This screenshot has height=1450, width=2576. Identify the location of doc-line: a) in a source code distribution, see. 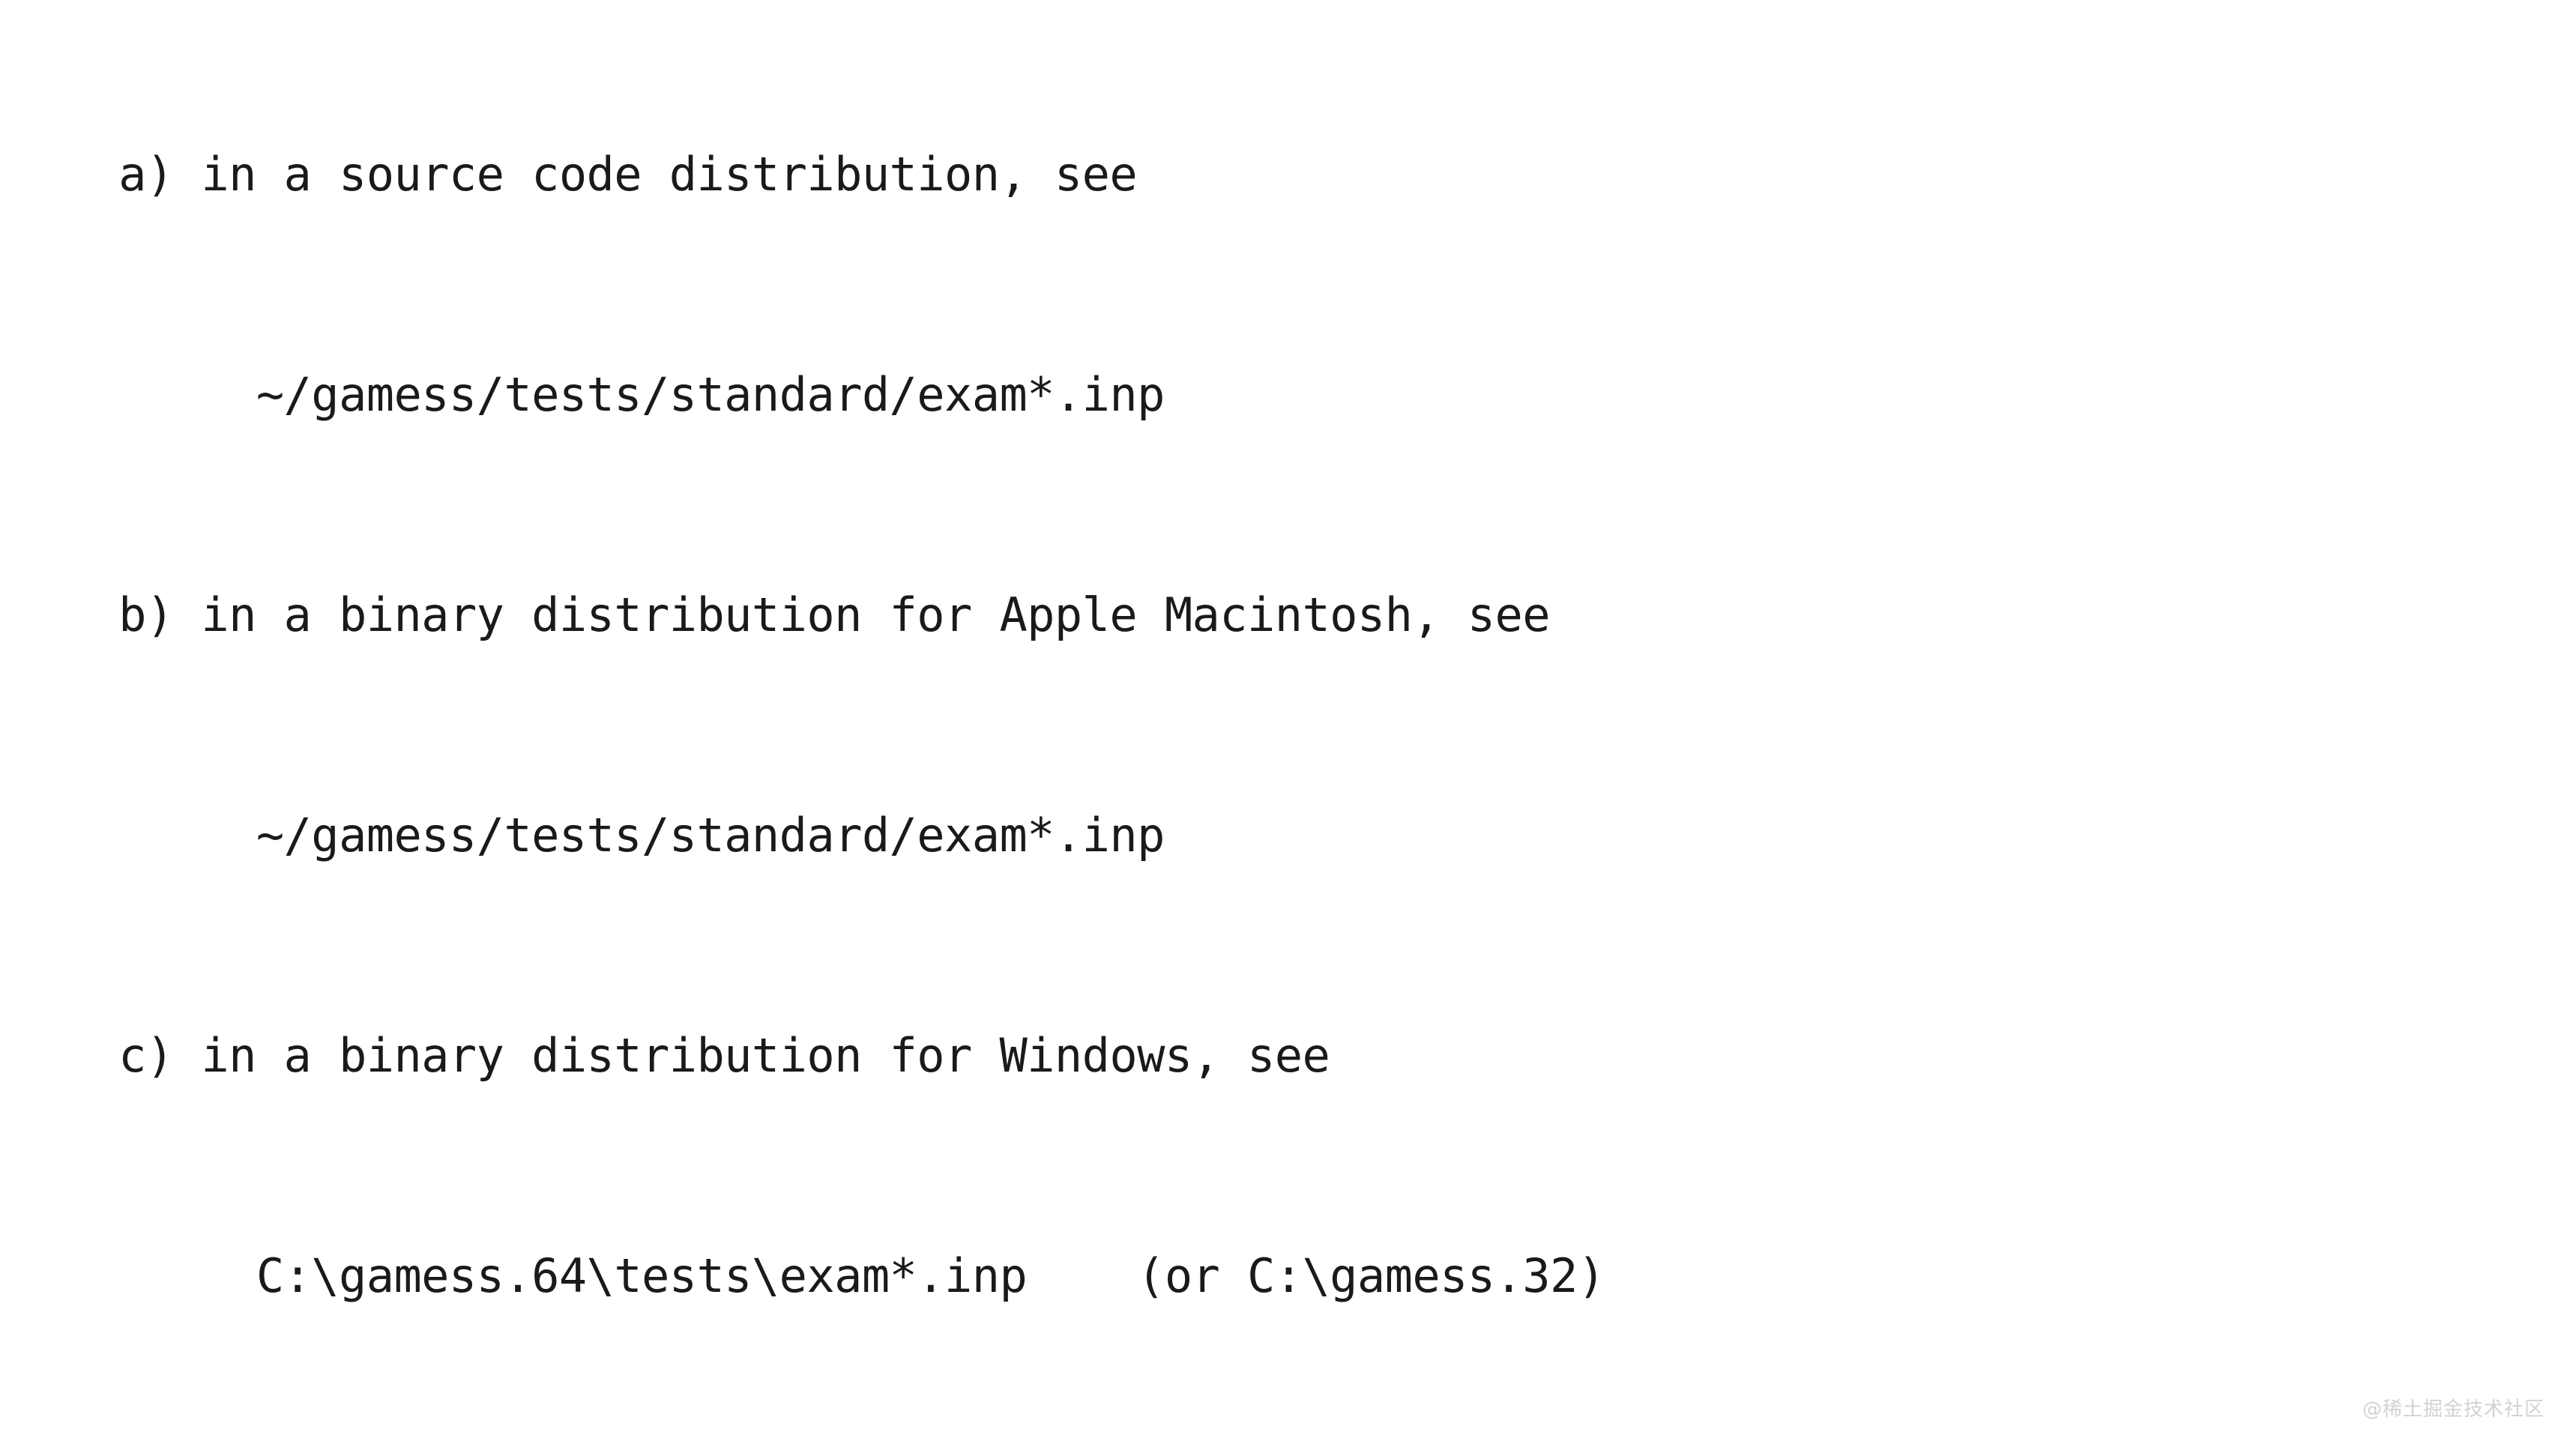
(587, 174).